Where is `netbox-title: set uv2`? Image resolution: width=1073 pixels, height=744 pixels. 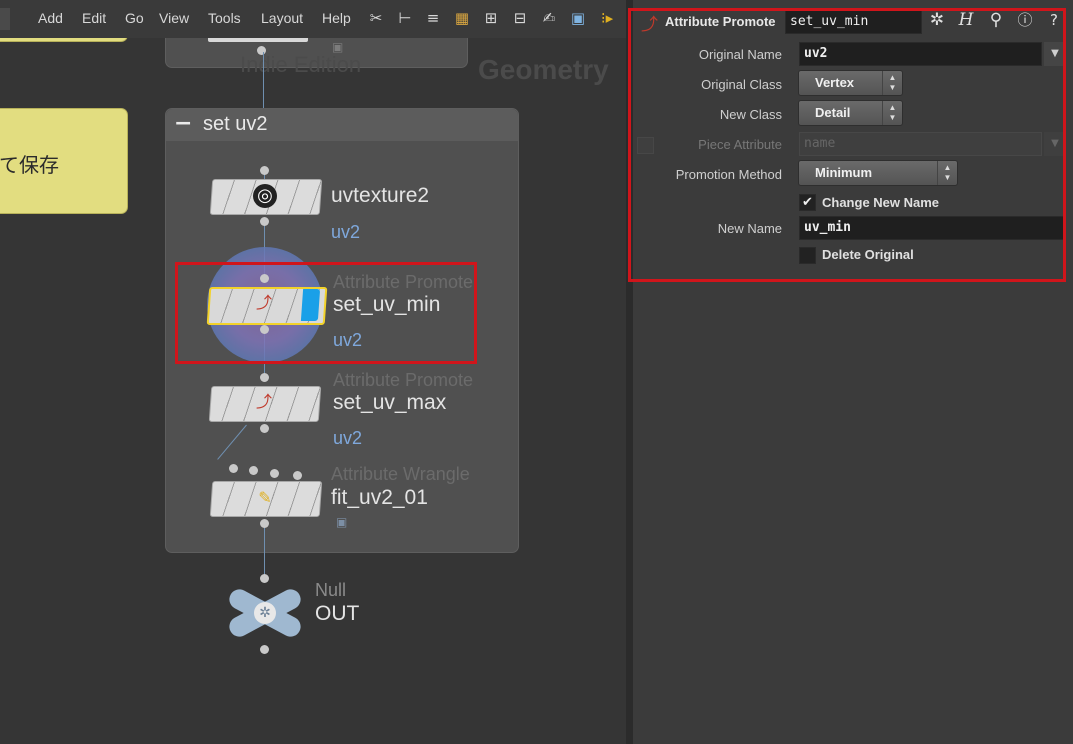
netbox-title: set uv2 is located at coordinates (235, 124).